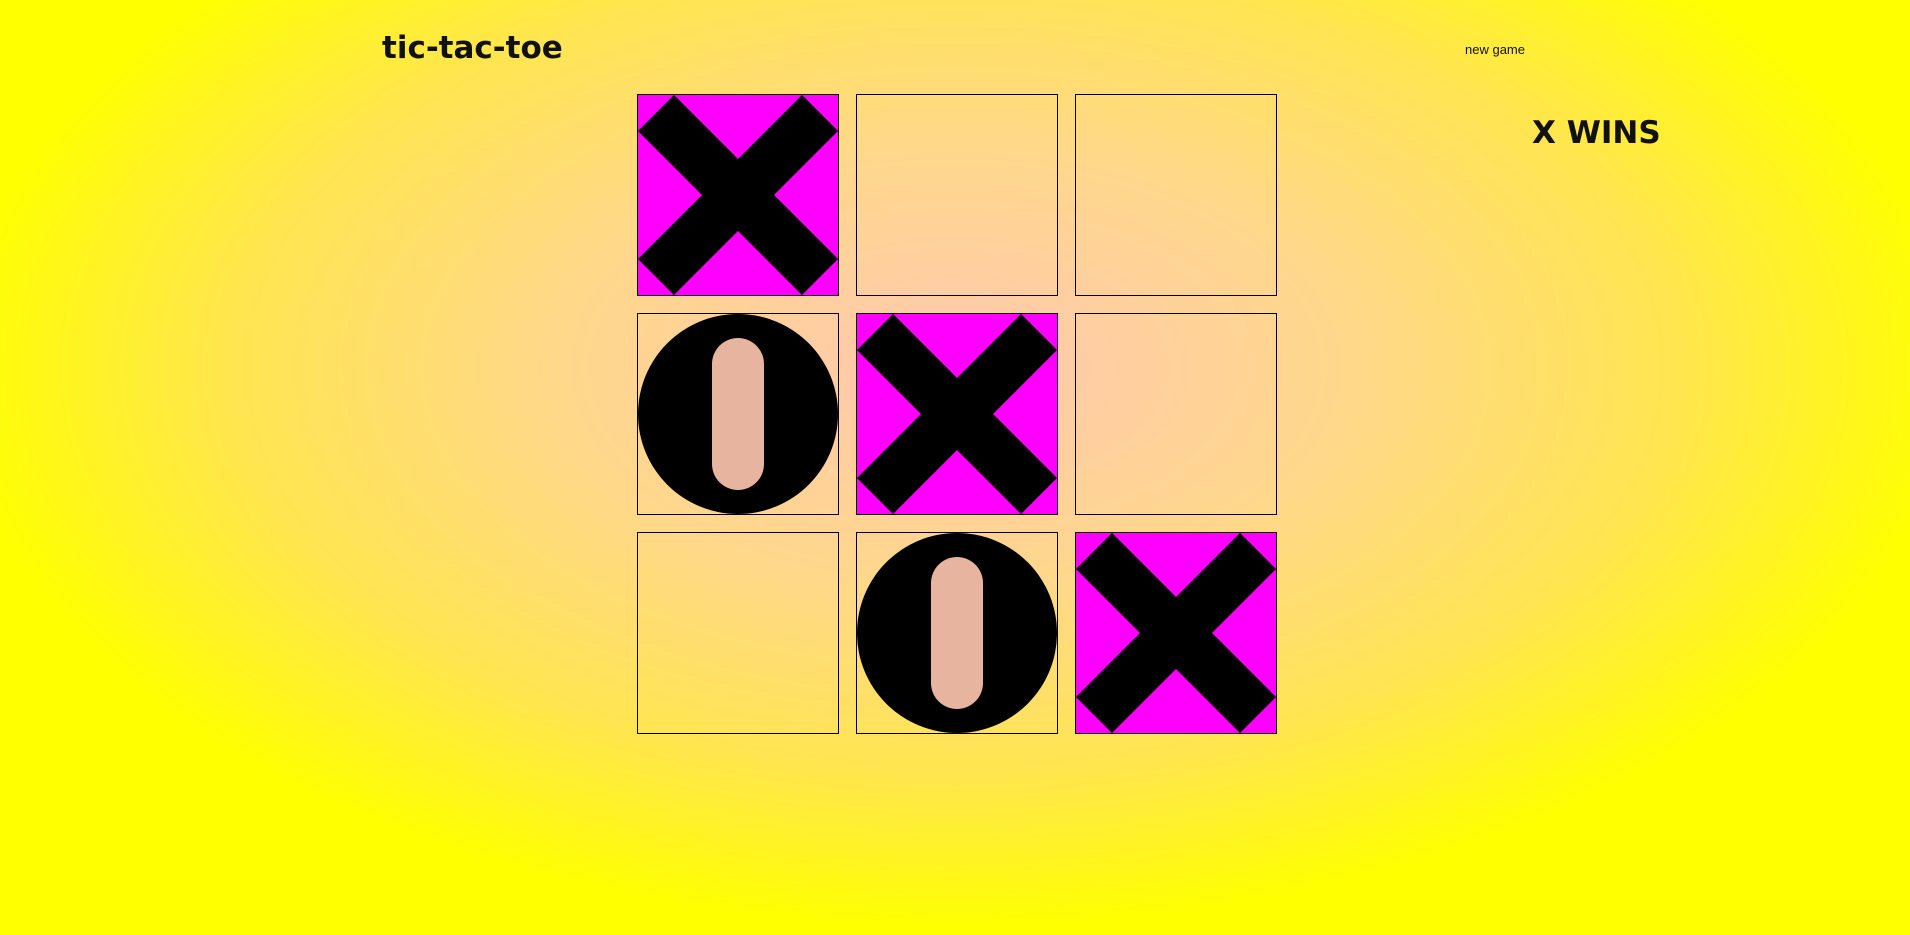 The image size is (1910, 935). What do you see at coordinates (1596, 133) in the screenshot?
I see `game-status: X WINS` at bounding box center [1596, 133].